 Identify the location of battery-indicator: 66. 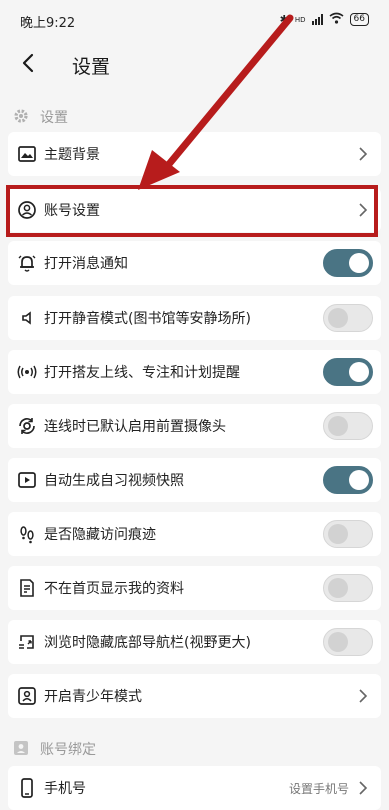
(359, 19).